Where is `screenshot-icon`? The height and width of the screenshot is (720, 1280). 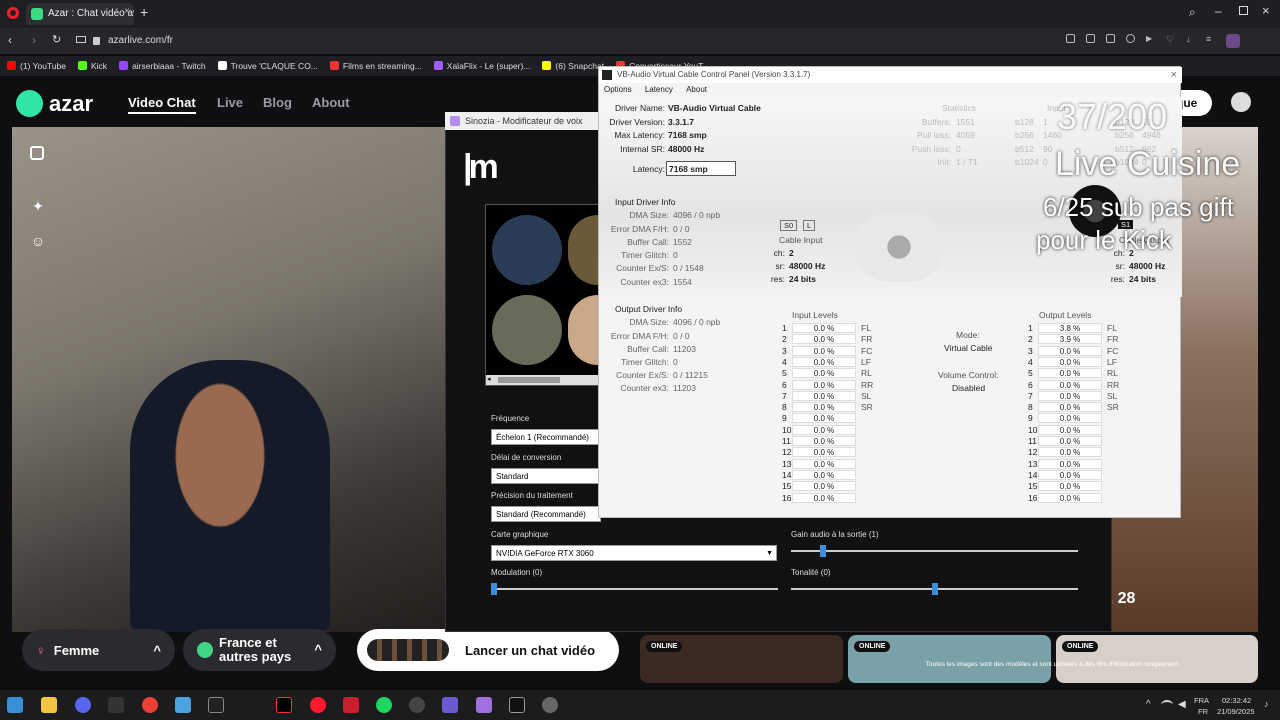
screenshot-icon is located at coordinates (1110, 38).